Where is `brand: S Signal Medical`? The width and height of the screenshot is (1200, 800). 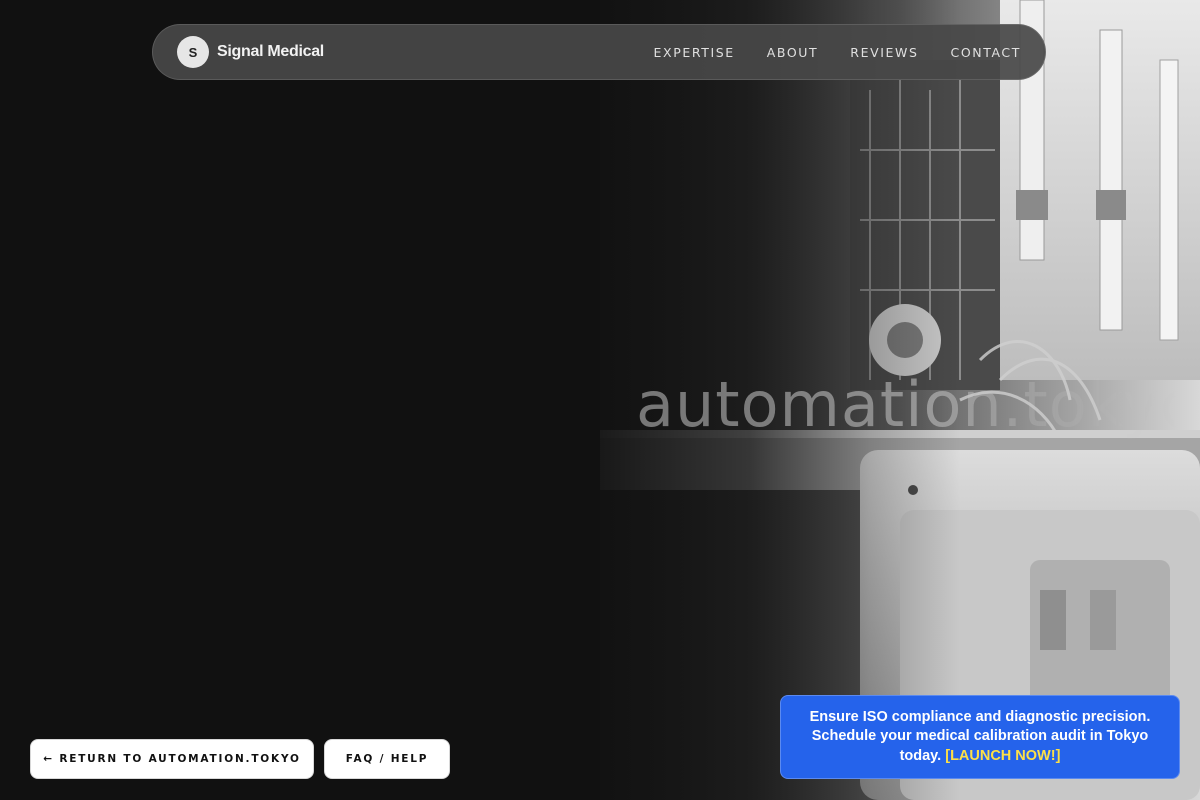 brand: S Signal Medical is located at coordinates (250, 52).